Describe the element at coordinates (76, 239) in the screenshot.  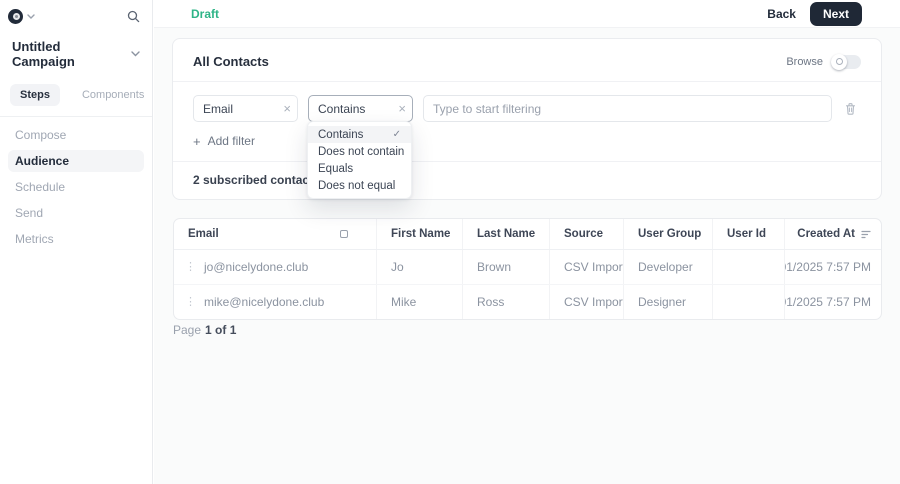
I see `sidebar-item-metrics: Metrics` at that location.